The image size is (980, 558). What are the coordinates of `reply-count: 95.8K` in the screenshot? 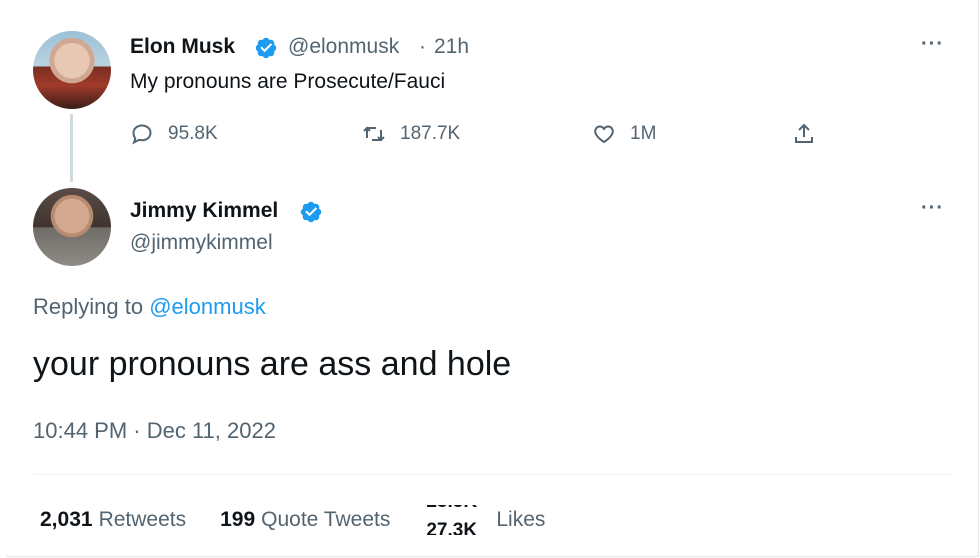 It's located at (193, 133).